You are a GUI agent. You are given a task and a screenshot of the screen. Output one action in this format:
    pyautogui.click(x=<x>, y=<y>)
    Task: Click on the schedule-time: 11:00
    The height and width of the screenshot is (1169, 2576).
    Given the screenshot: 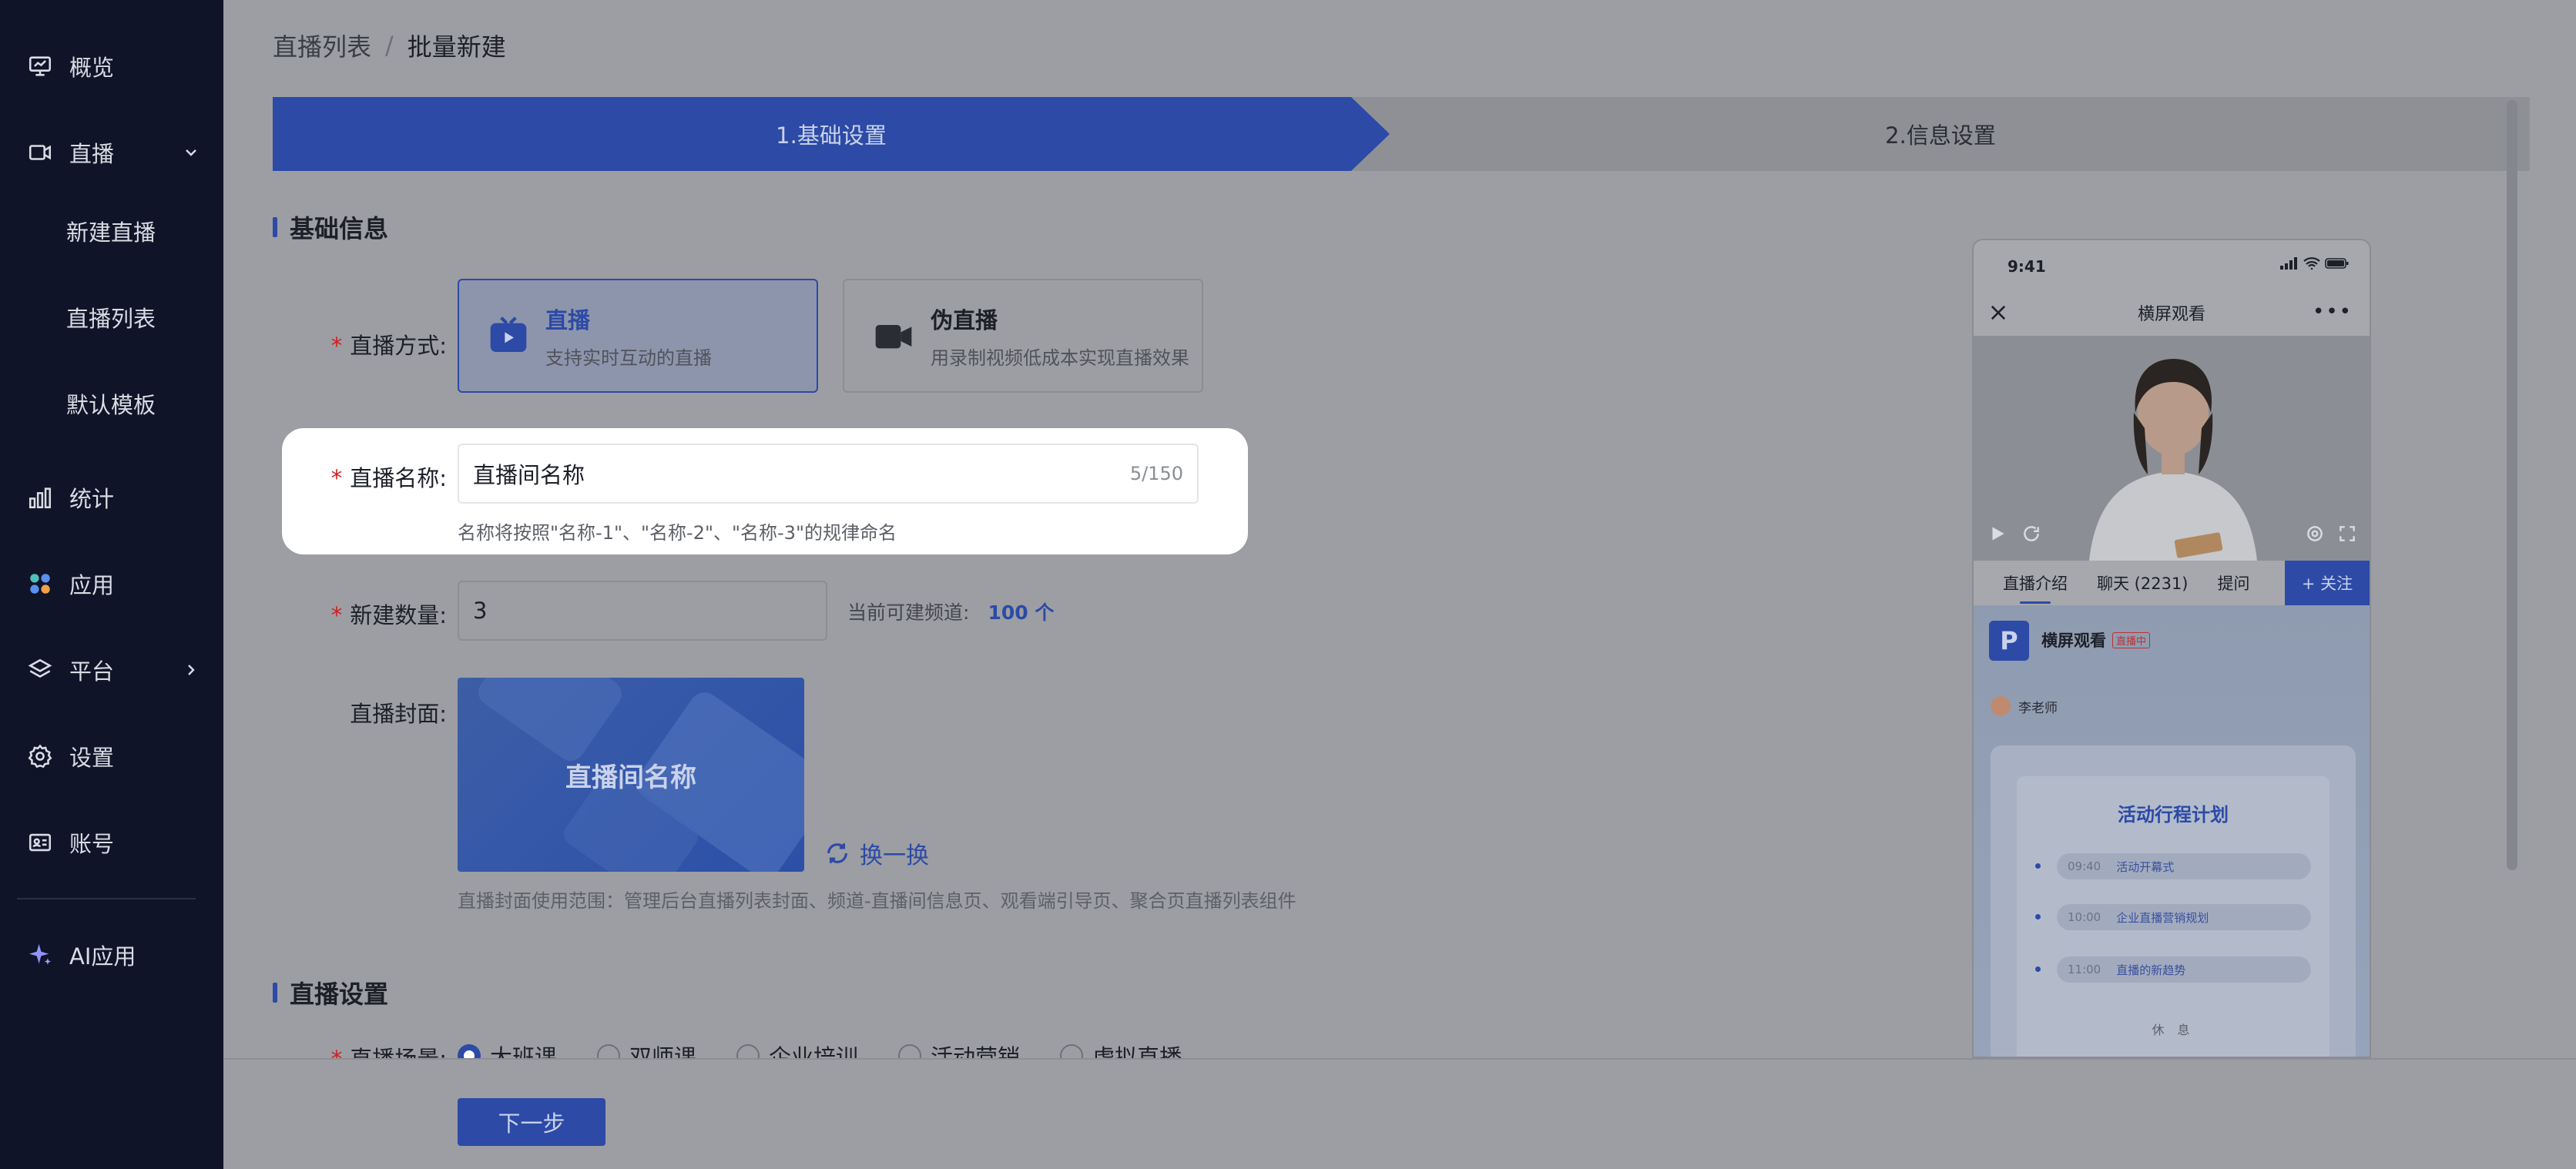 What is the action you would take?
    pyautogui.click(x=2084, y=969)
    